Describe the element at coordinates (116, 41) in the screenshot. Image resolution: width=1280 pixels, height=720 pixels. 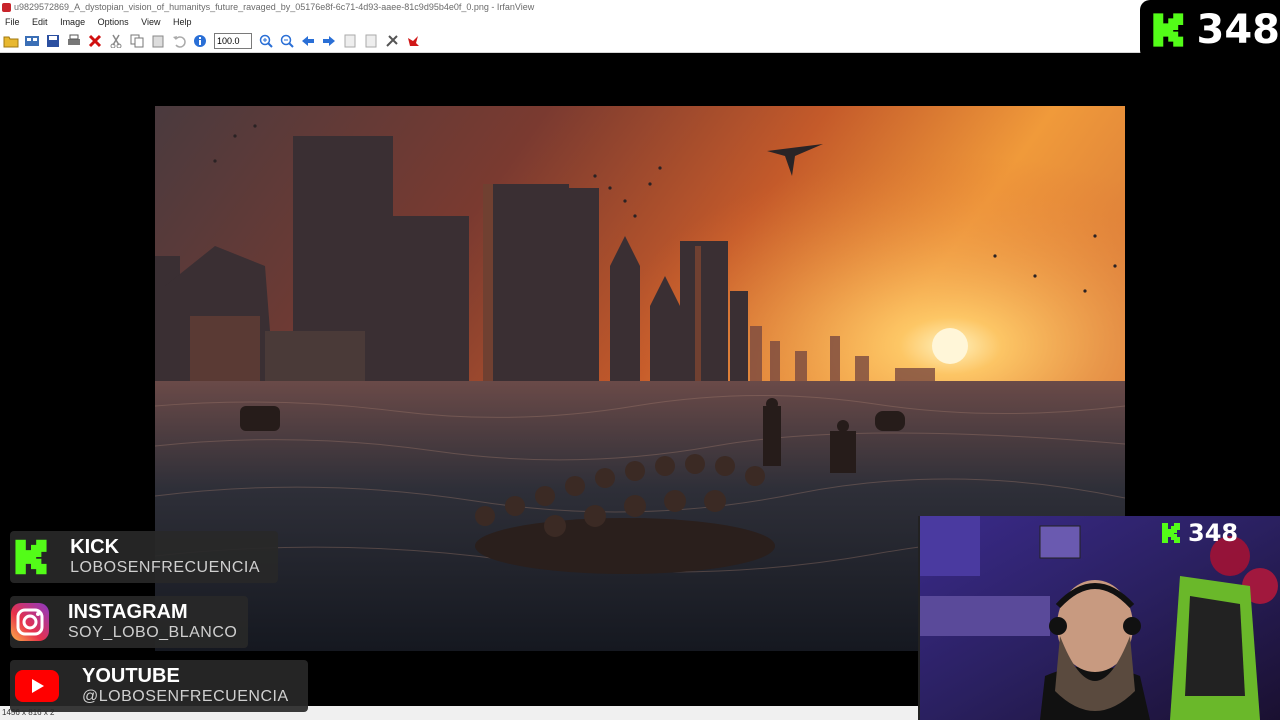
I see `cut-icon` at that location.